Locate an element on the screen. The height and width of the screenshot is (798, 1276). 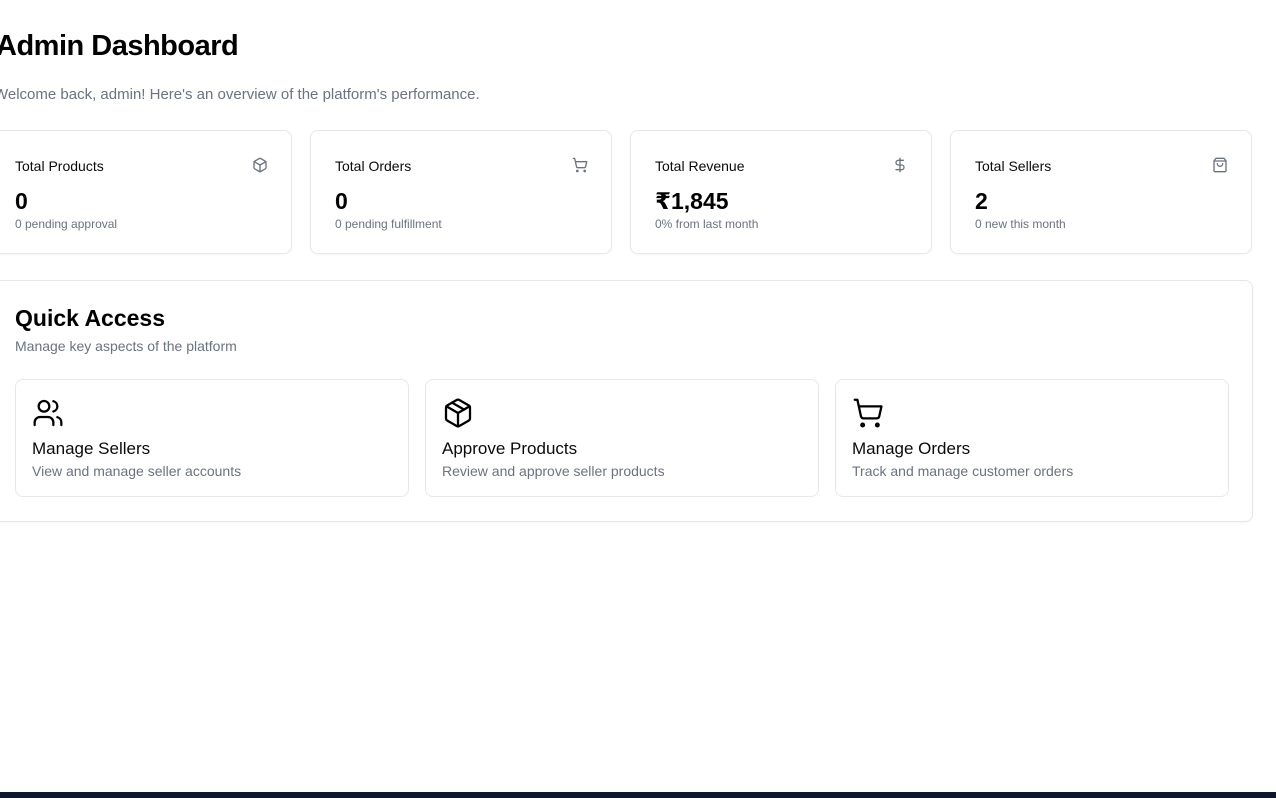
stat-label: Total Orders is located at coordinates (373, 166).